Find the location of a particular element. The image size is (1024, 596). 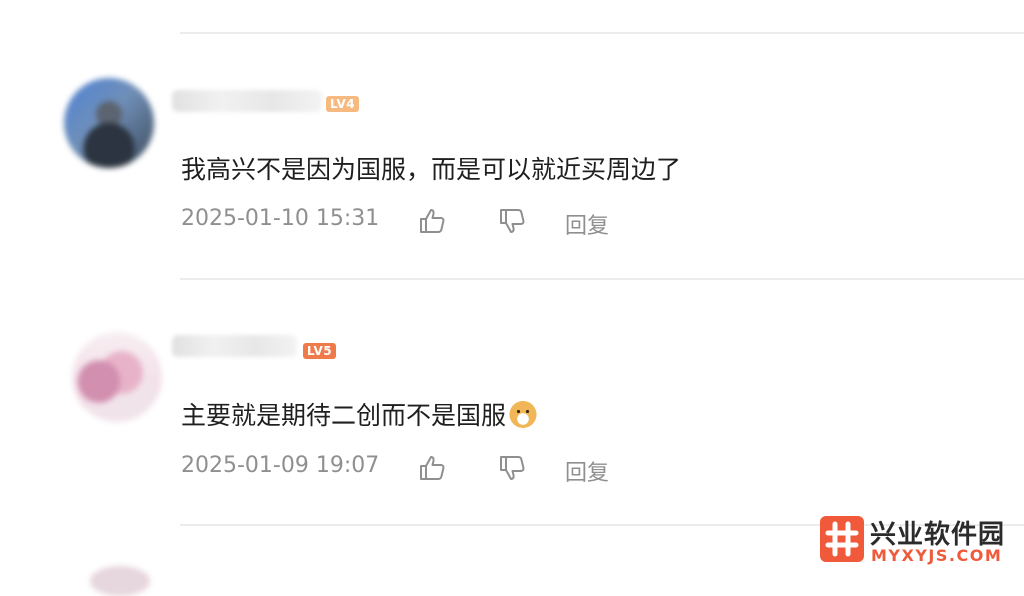

doge-emoji is located at coordinates (523, 413).